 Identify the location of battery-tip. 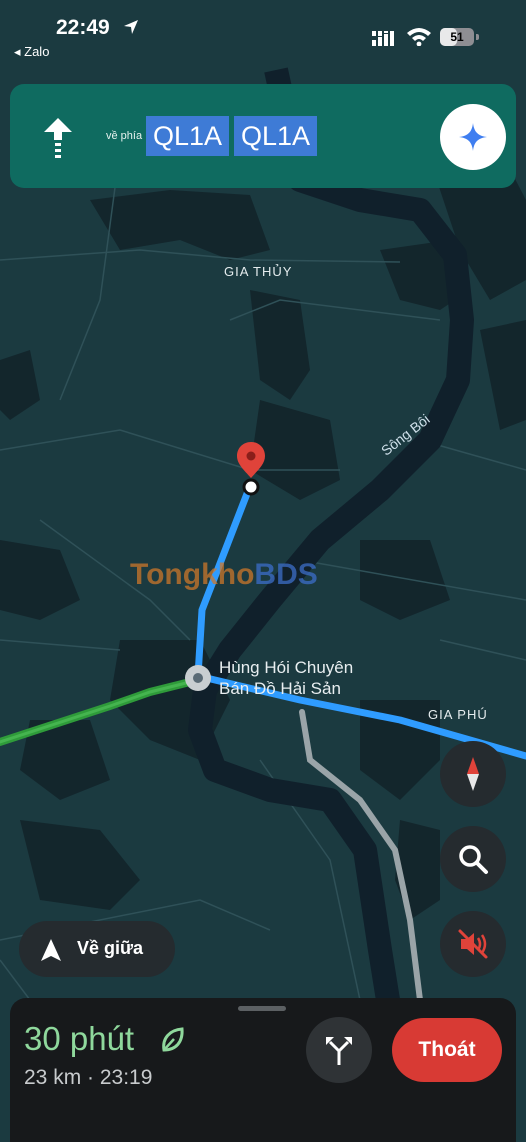
(477, 37).